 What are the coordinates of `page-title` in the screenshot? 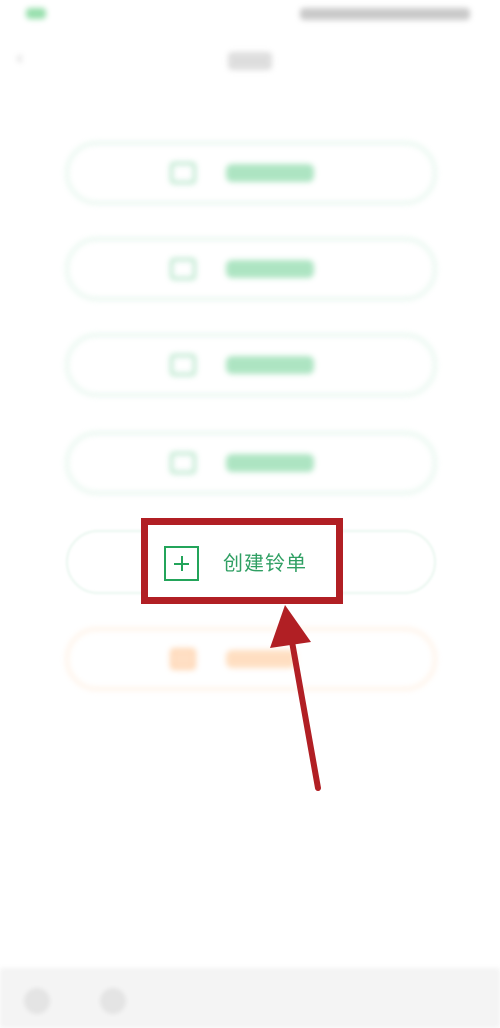 It's located at (250, 61).